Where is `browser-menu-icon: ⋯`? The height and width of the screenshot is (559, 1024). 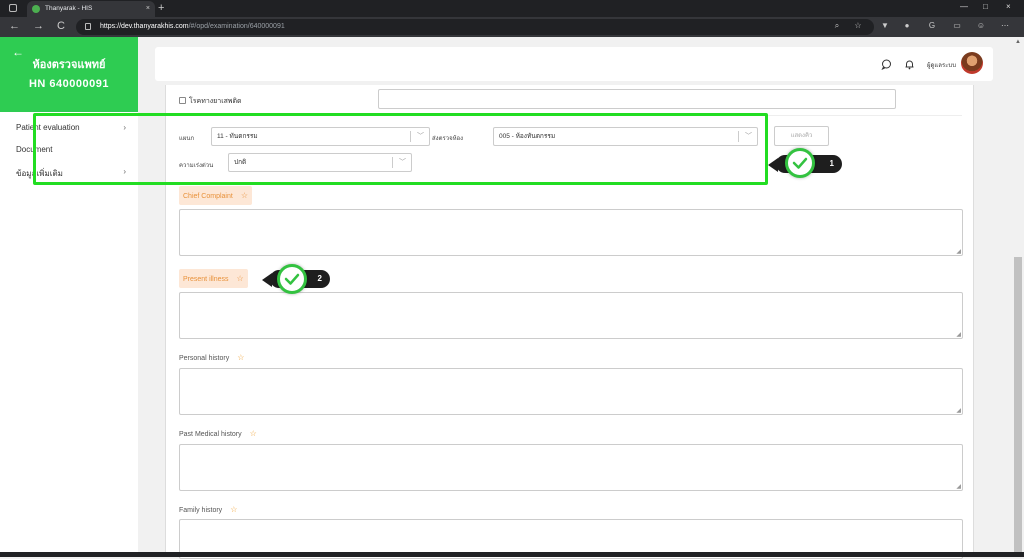
browser-menu-icon: ⋯ is located at coordinates (1005, 26).